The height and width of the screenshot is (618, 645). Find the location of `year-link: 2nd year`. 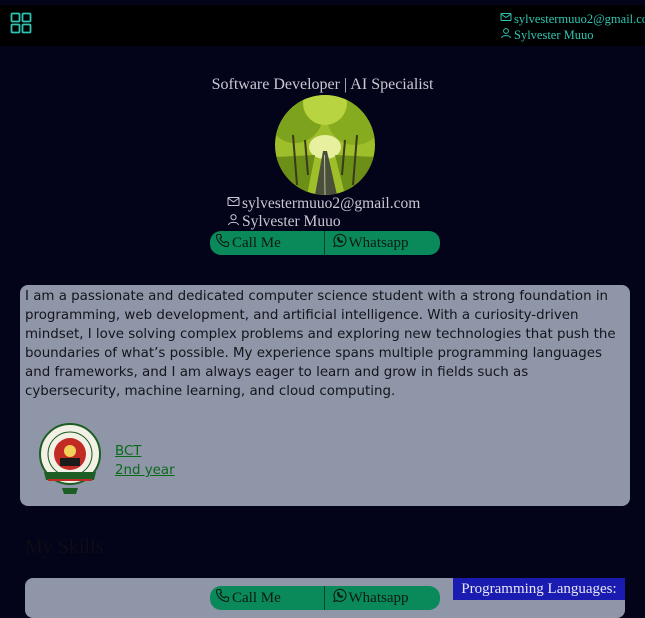

year-link: 2nd year is located at coordinates (145, 470).